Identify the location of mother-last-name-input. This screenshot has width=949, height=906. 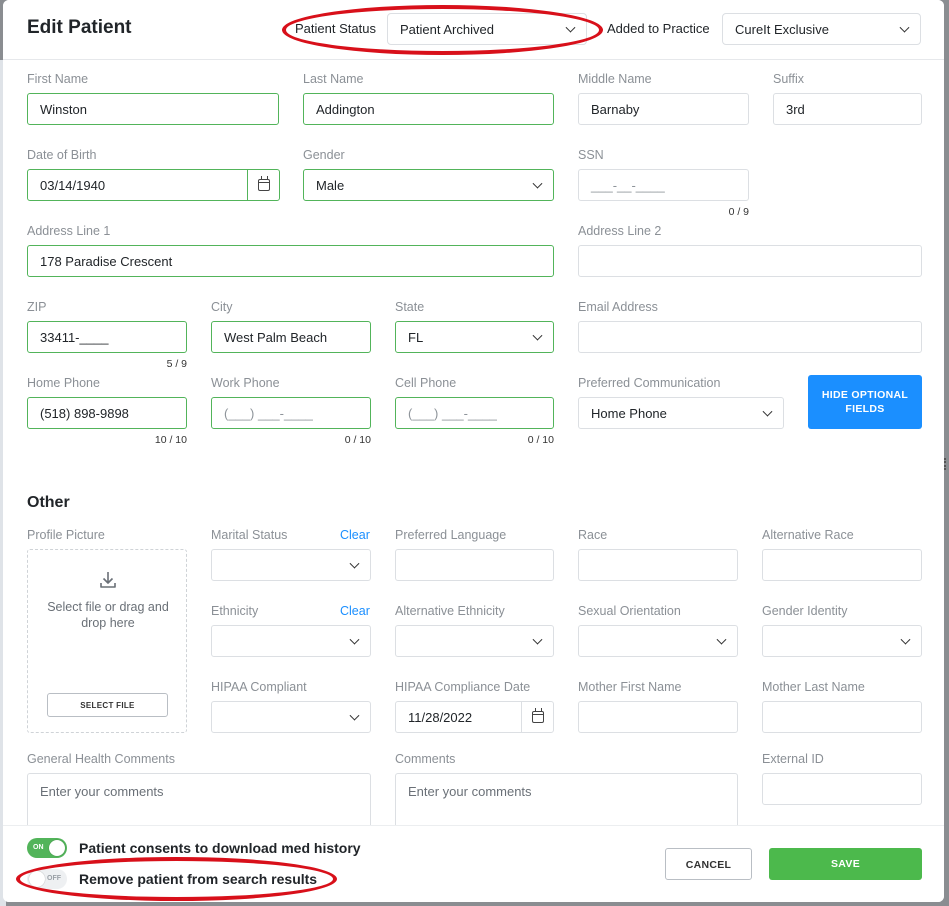
(842, 717).